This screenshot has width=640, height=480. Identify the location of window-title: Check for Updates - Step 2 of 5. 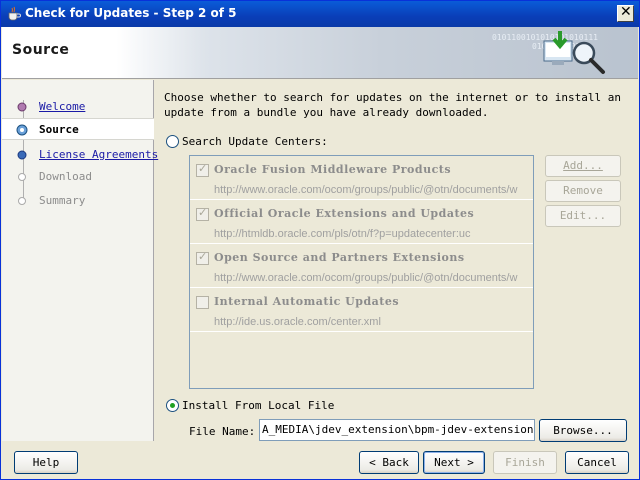
(131, 13).